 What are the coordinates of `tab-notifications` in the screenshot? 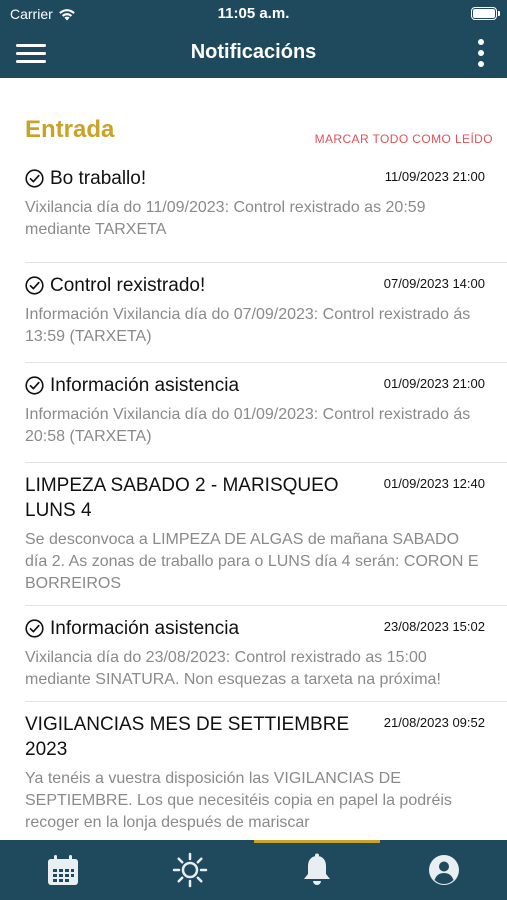 It's located at (317, 870).